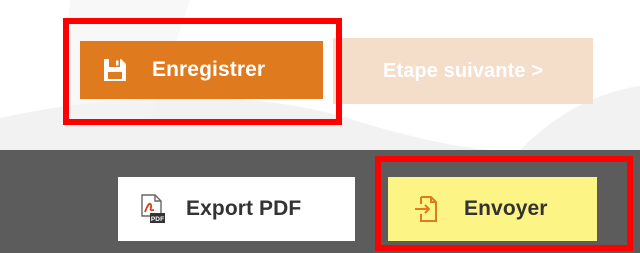 The height and width of the screenshot is (253, 640). Describe the element at coordinates (157, 219) in the screenshot. I see `svg-text: PDF` at that location.